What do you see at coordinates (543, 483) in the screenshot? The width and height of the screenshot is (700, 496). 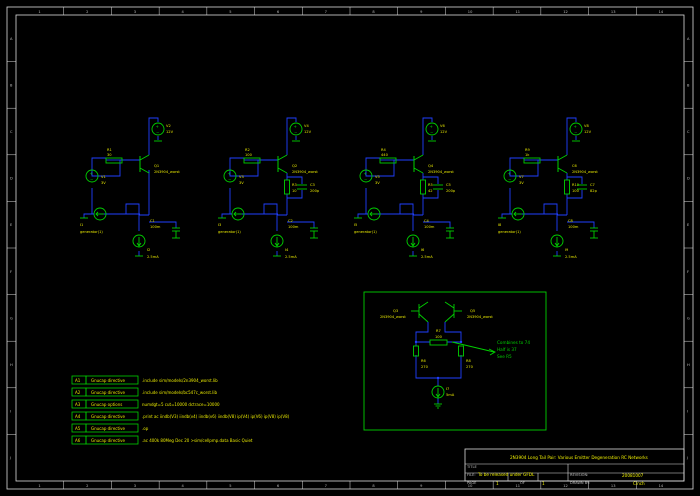 I see `of-value: 1` at bounding box center [543, 483].